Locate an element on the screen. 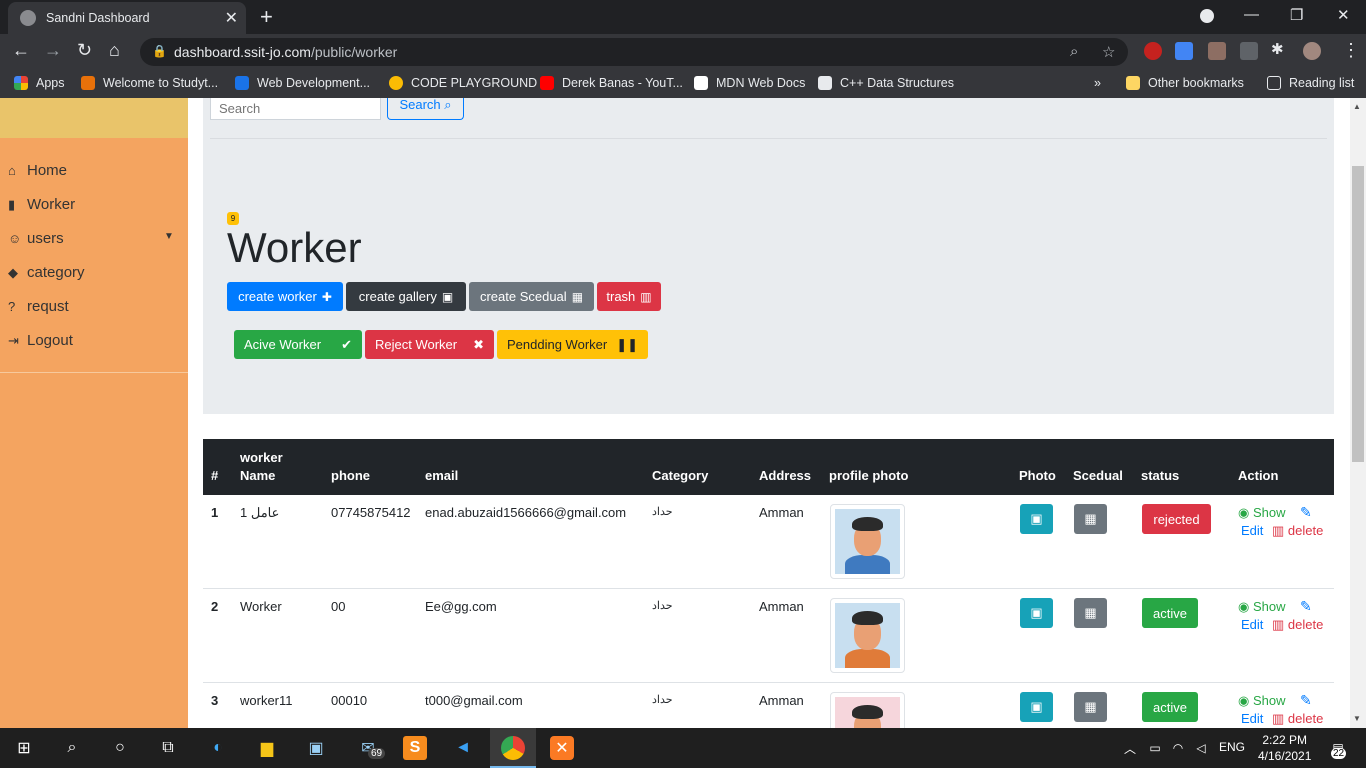 The height and width of the screenshot is (768, 1366). extensions-puzzle-icon: ✱ is located at coordinates (1277, 49).